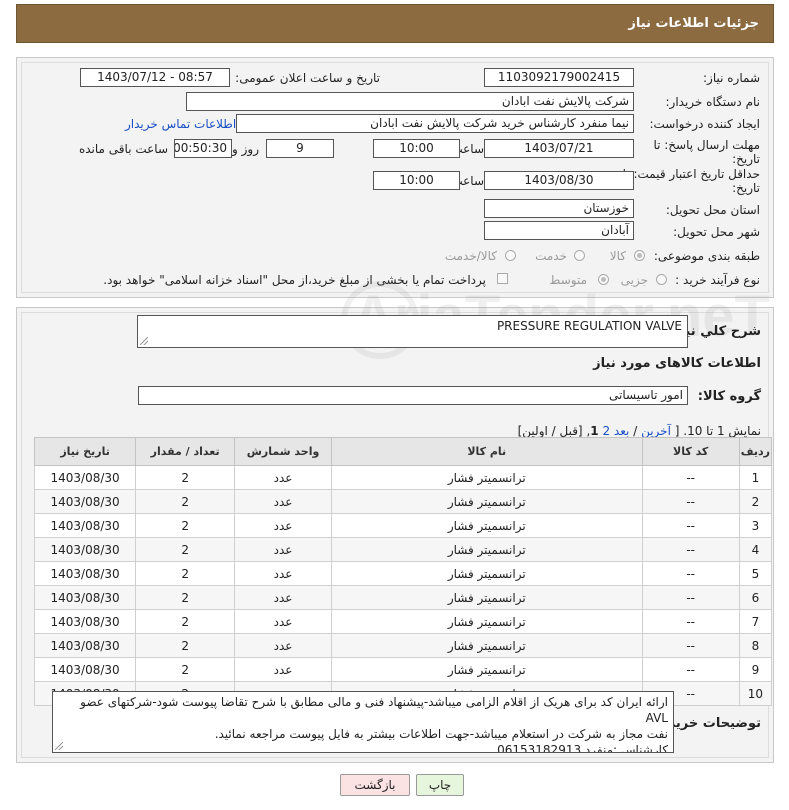 The image size is (789, 810). What do you see at coordinates (559, 230) in the screenshot?
I see `city-field: آبادان` at bounding box center [559, 230].